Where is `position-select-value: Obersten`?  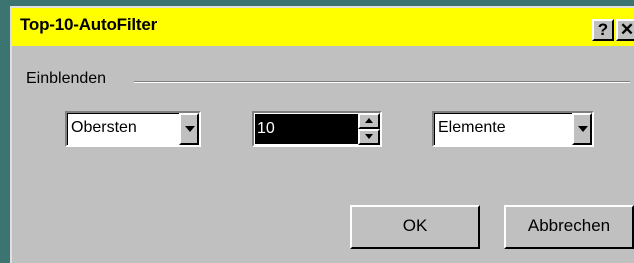
position-select-value: Obersten is located at coordinates (104, 127).